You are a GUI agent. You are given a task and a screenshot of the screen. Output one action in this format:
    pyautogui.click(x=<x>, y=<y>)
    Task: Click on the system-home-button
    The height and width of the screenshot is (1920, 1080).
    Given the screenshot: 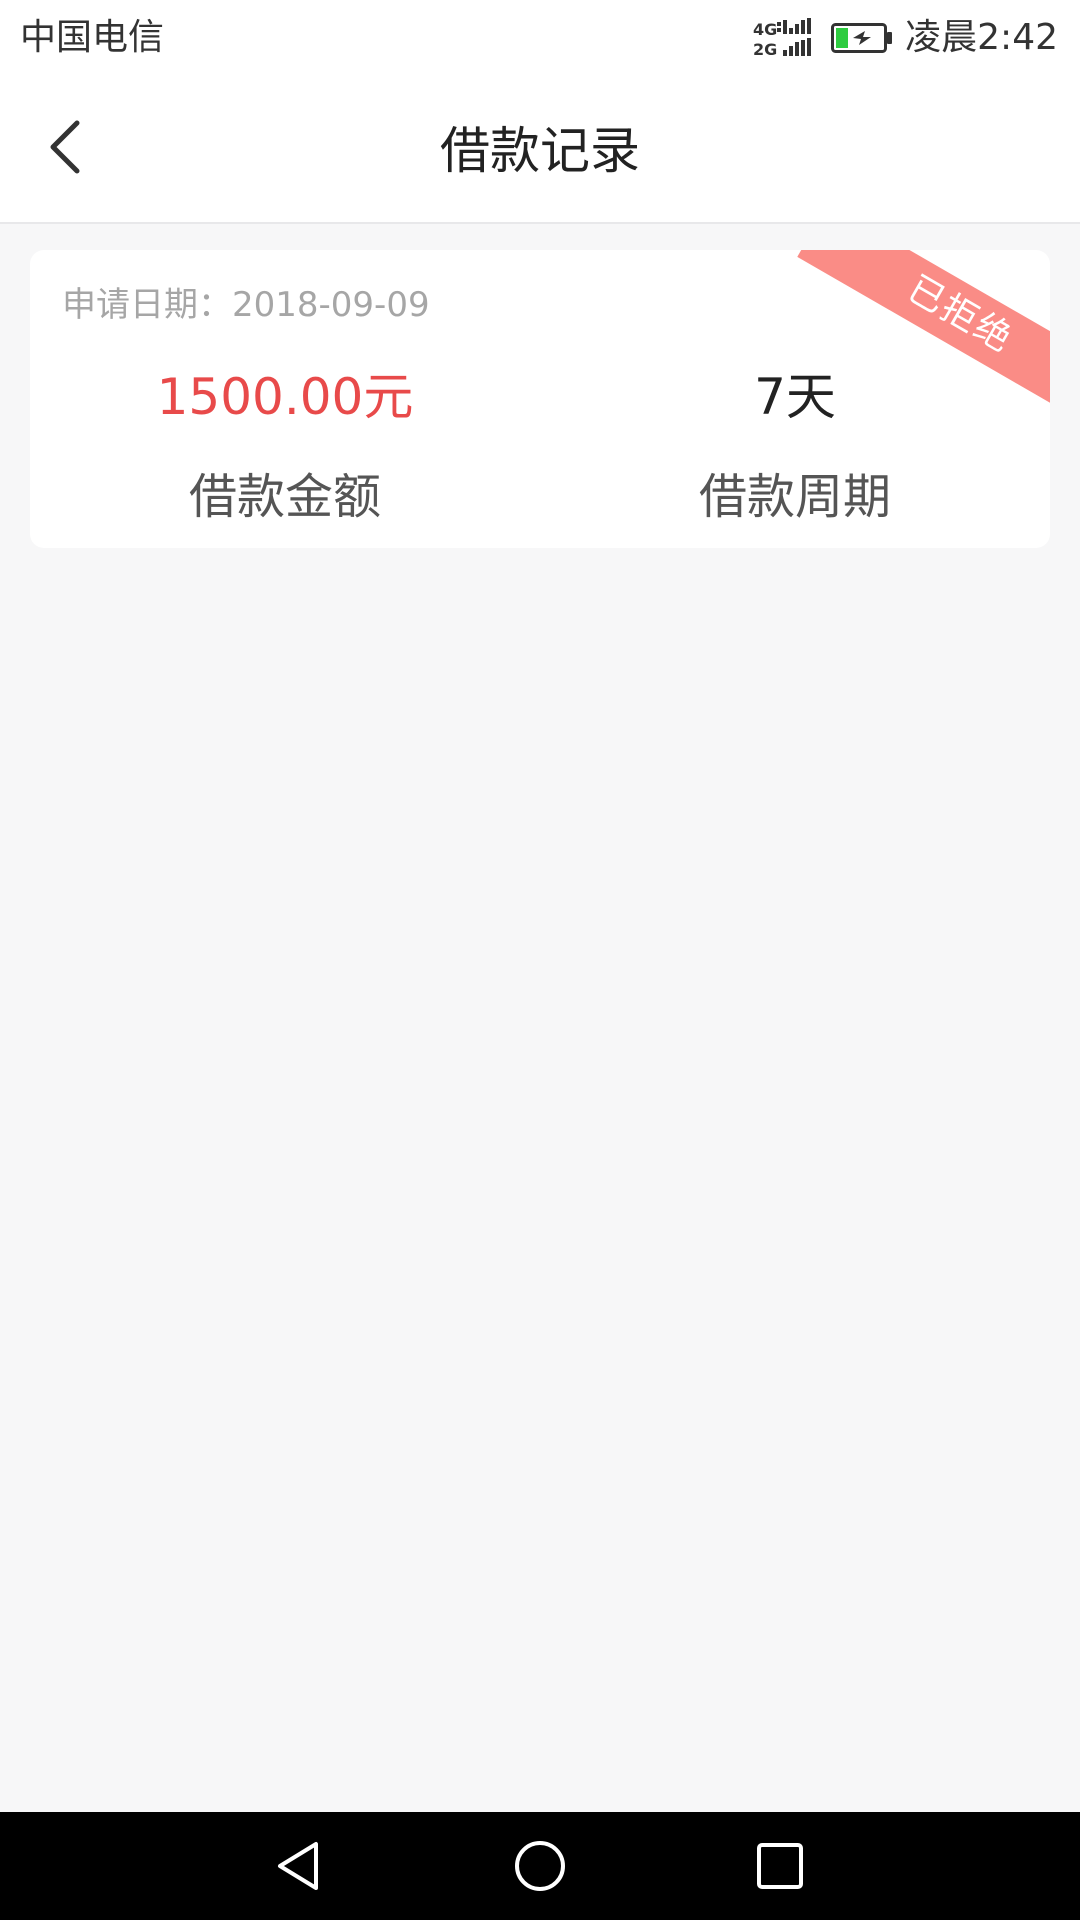 What is the action you would take?
    pyautogui.click(x=540, y=1866)
    